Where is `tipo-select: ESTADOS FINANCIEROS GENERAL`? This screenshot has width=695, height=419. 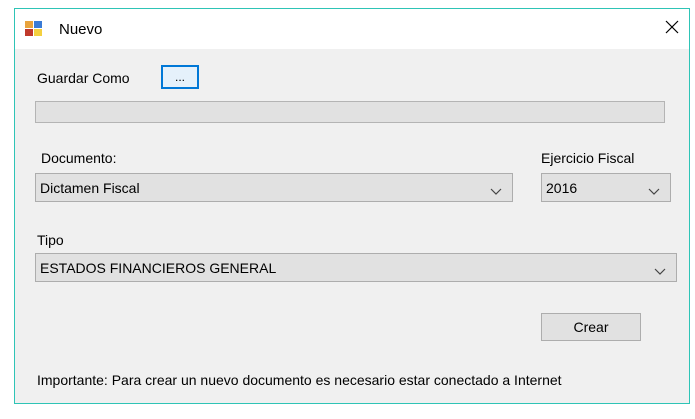
tipo-select: ESTADOS FINANCIEROS GENERAL is located at coordinates (356, 267).